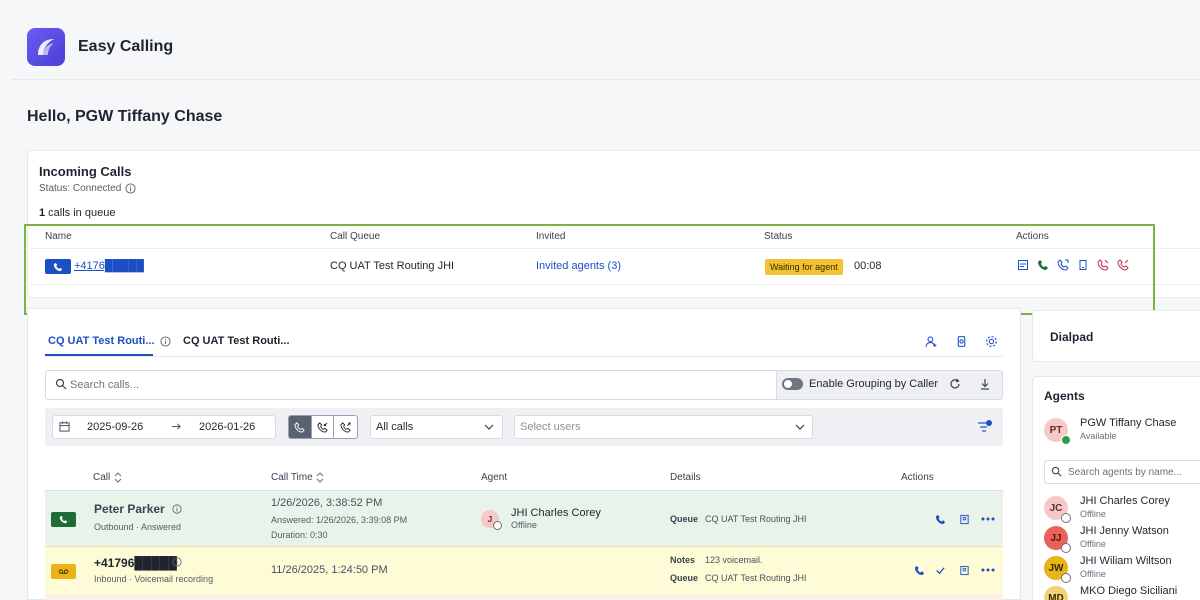  I want to click on voicemail-icon, so click(63, 571).